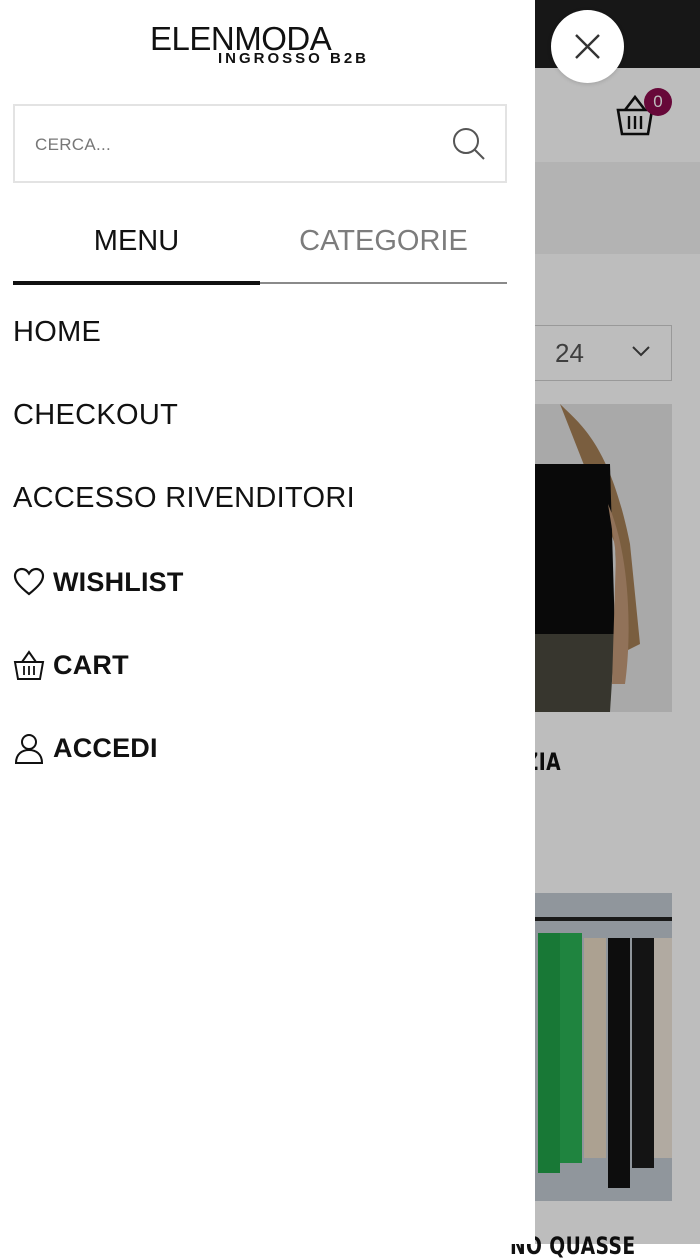 The height and width of the screenshot is (1260, 700). I want to click on wishlist-label: WISHLIST, so click(118, 581).